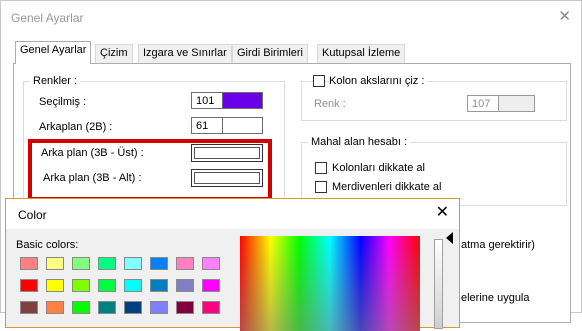 The width and height of the screenshot is (582, 331). I want to click on draw-column-axes-checkbox, so click(319, 81).